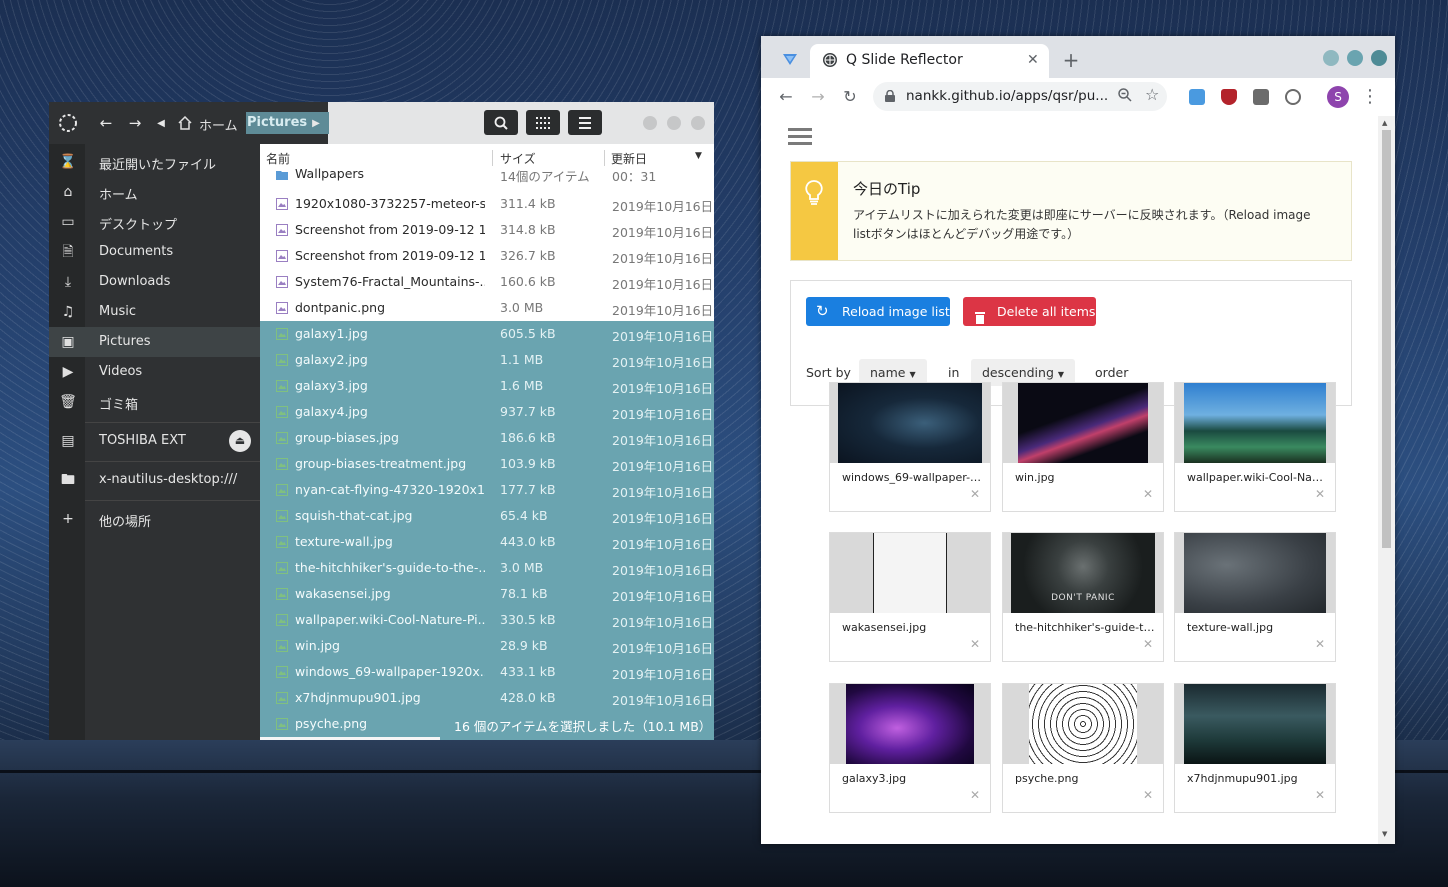  I want to click on extension-checkmark-icon, so click(1197, 97).